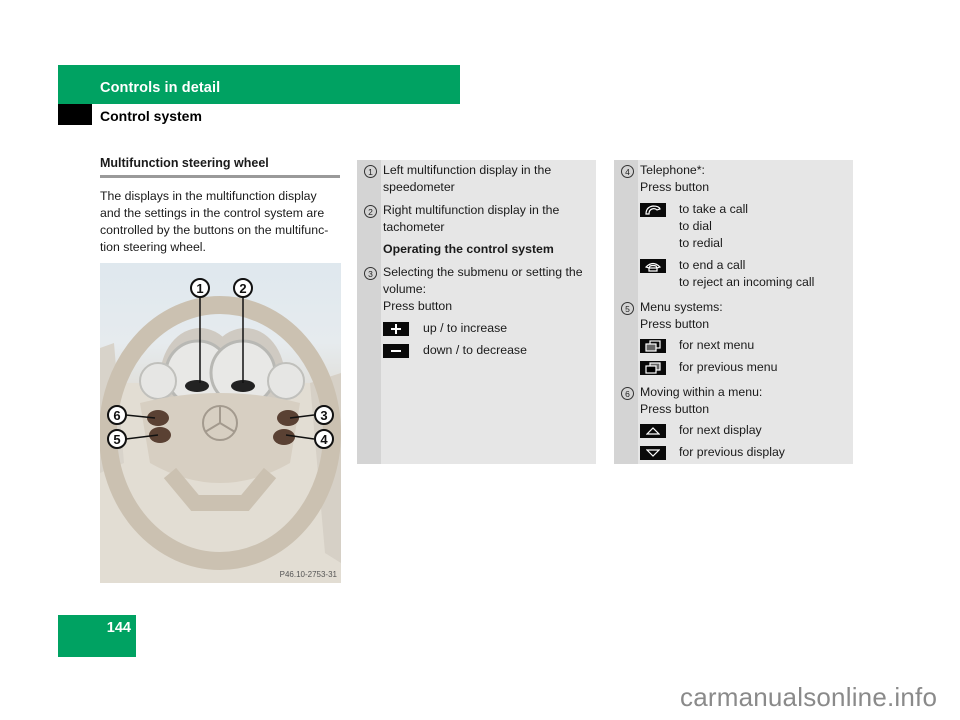 Image resolution: width=960 pixels, height=720 pixels. Describe the element at coordinates (701, 401) in the screenshot. I see `item-6-text: Moving within a menu: Press button` at that location.